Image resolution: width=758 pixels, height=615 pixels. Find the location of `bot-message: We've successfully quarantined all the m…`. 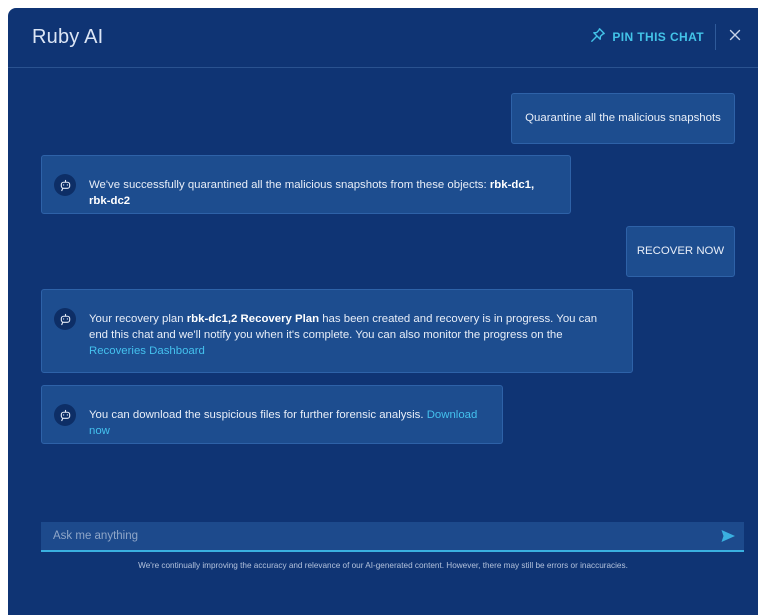

bot-message: We've successfully quarantined all the m… is located at coordinates (306, 184).